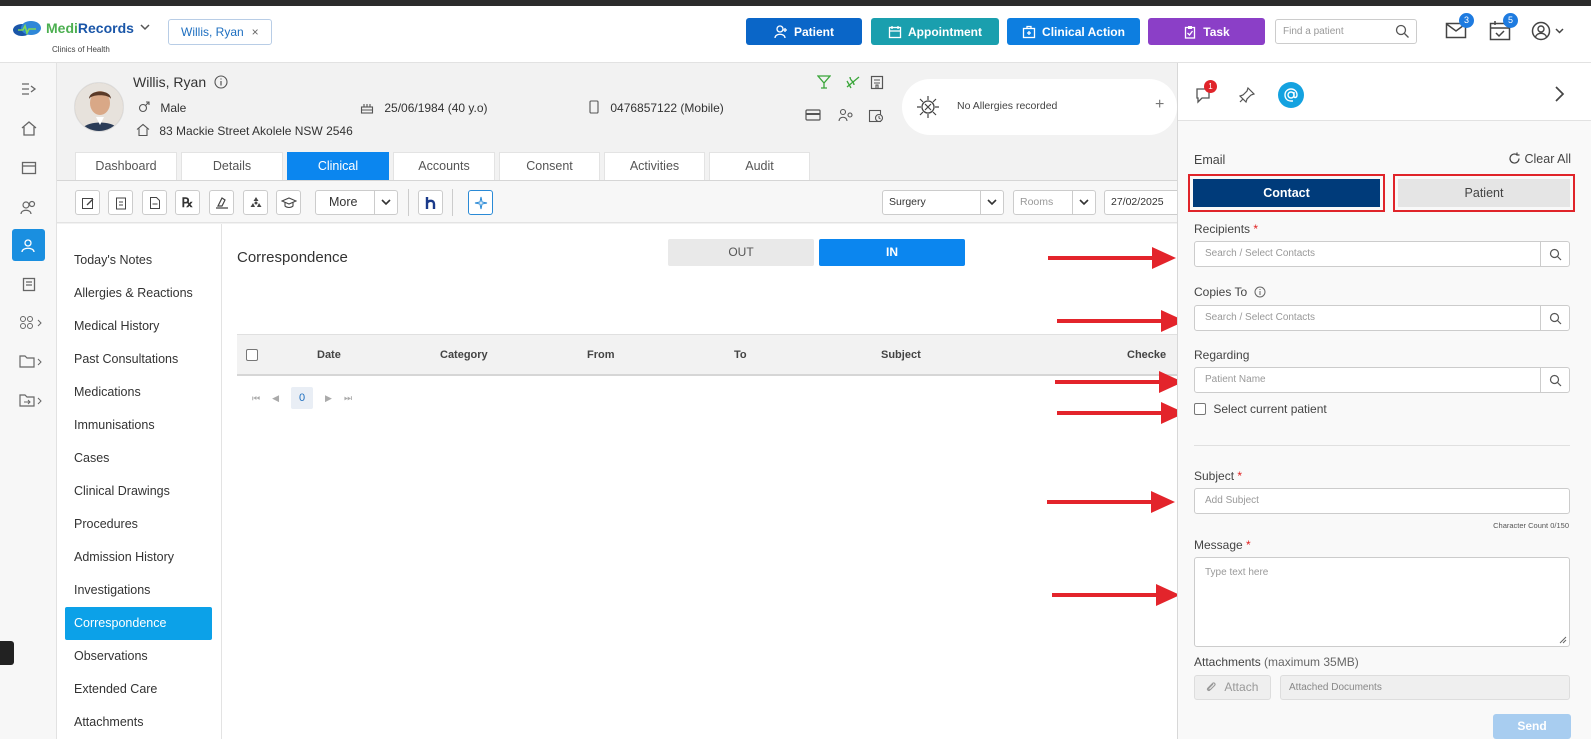 The image size is (1591, 739). I want to click on copies-to-search-input: Search / Select Contacts, so click(1382, 318).